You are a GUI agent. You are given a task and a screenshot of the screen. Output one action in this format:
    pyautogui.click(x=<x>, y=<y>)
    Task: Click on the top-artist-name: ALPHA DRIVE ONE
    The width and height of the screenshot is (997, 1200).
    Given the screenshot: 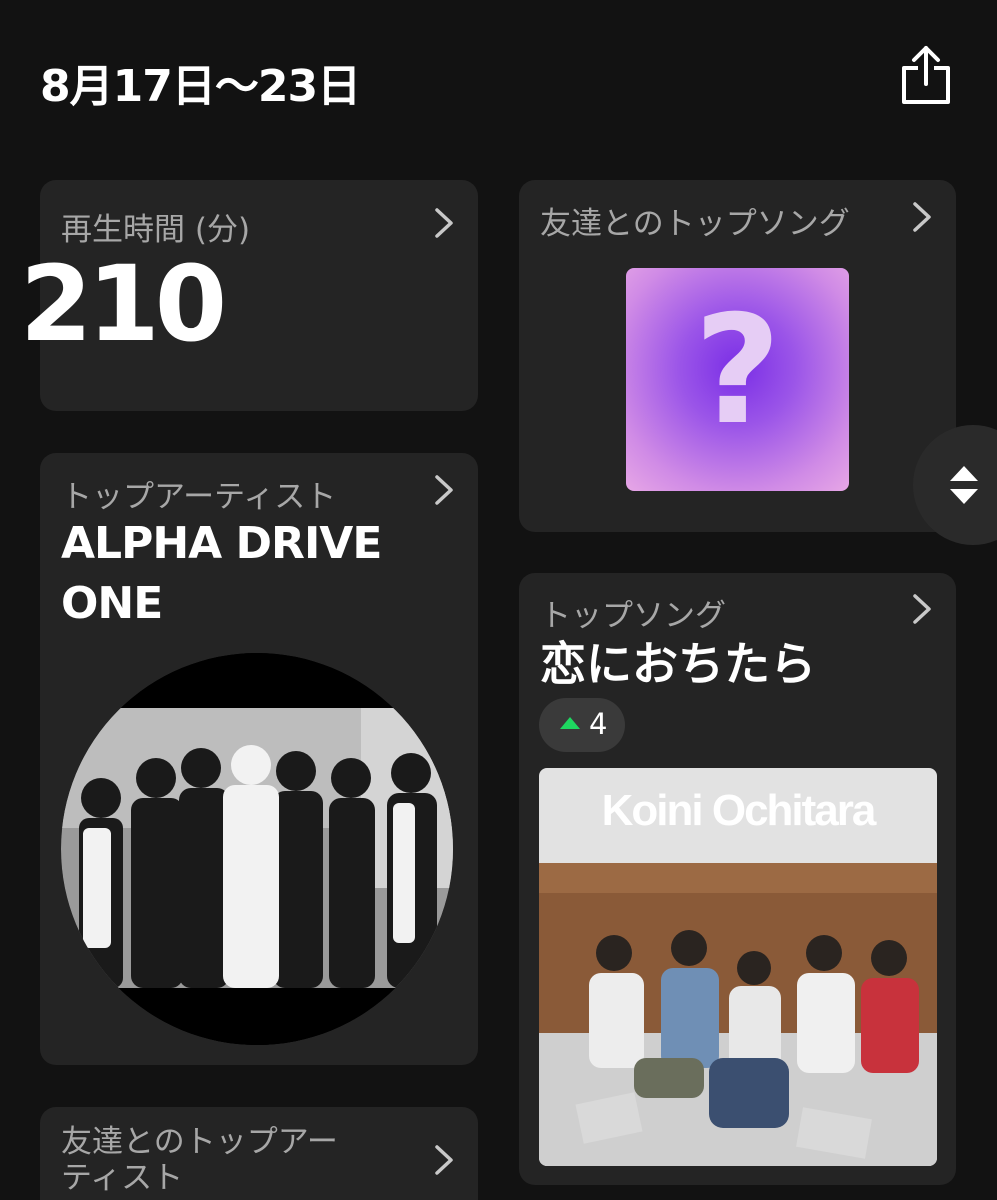 What is the action you would take?
    pyautogui.click(x=221, y=573)
    